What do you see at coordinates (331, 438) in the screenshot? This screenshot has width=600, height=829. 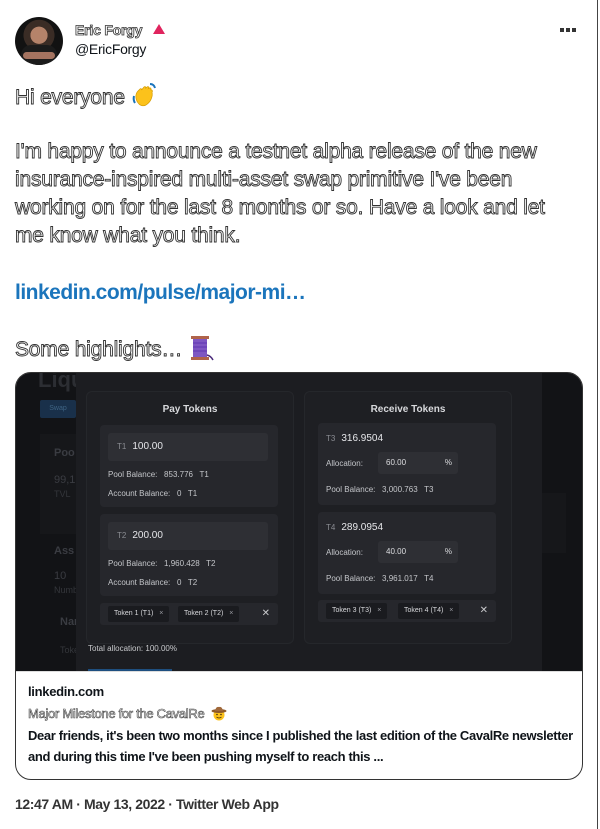 I see `token-tag: T3` at bounding box center [331, 438].